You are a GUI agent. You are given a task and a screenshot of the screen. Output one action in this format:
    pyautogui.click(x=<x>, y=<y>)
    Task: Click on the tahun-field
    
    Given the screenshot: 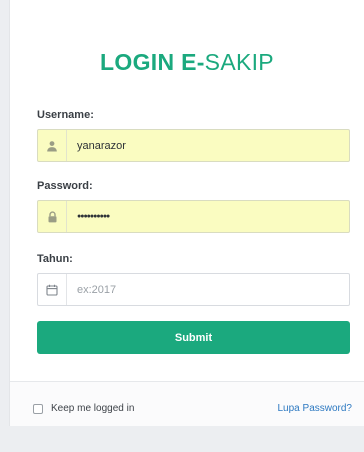 What is the action you would take?
    pyautogui.click(x=193, y=289)
    